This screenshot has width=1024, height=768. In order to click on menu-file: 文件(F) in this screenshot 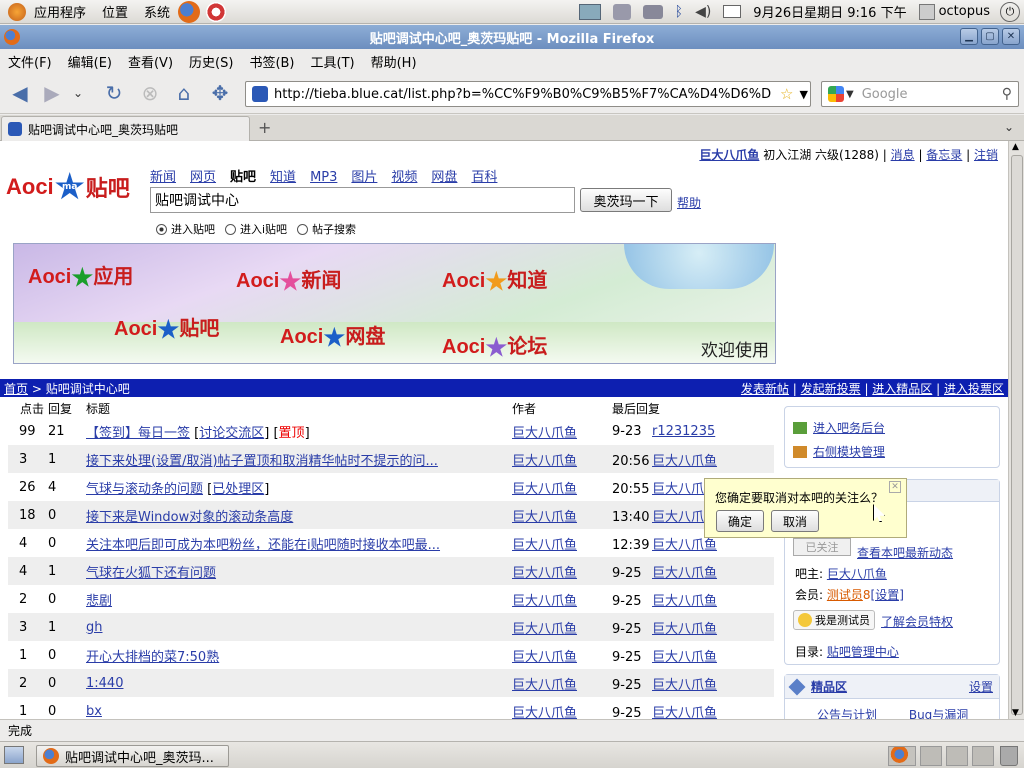, I will do `click(30, 61)`.